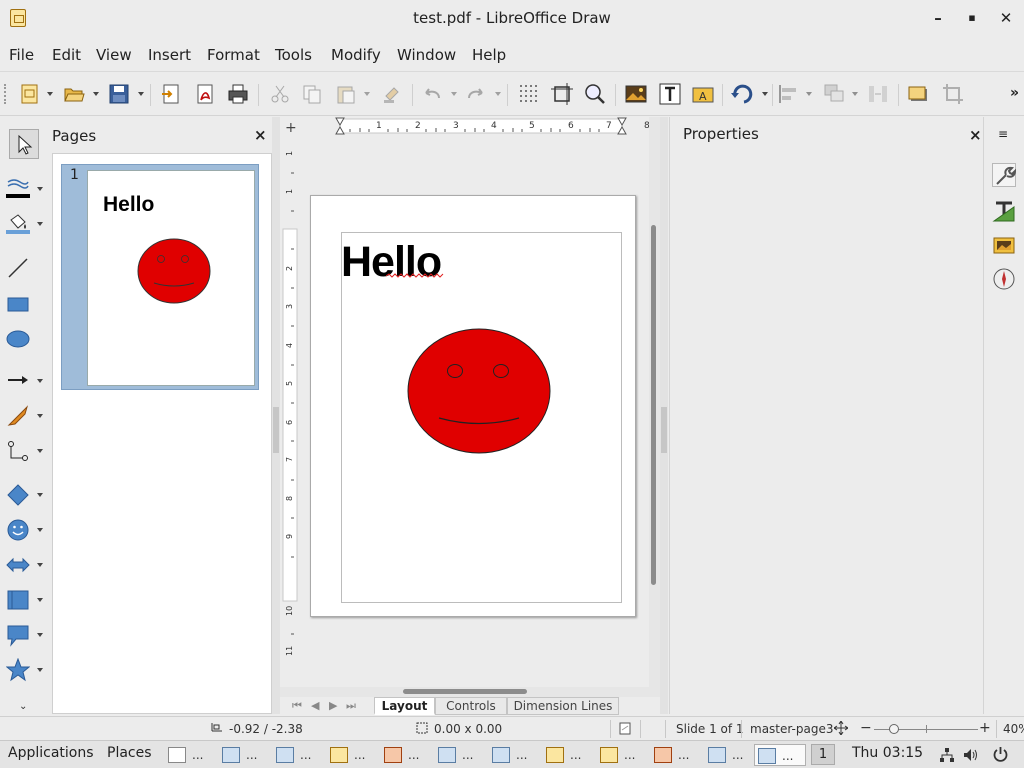 Image resolution: width=1024 pixels, height=768 pixels. Describe the element at coordinates (479, 391) in the screenshot. I see `smiley-face-shape` at that location.